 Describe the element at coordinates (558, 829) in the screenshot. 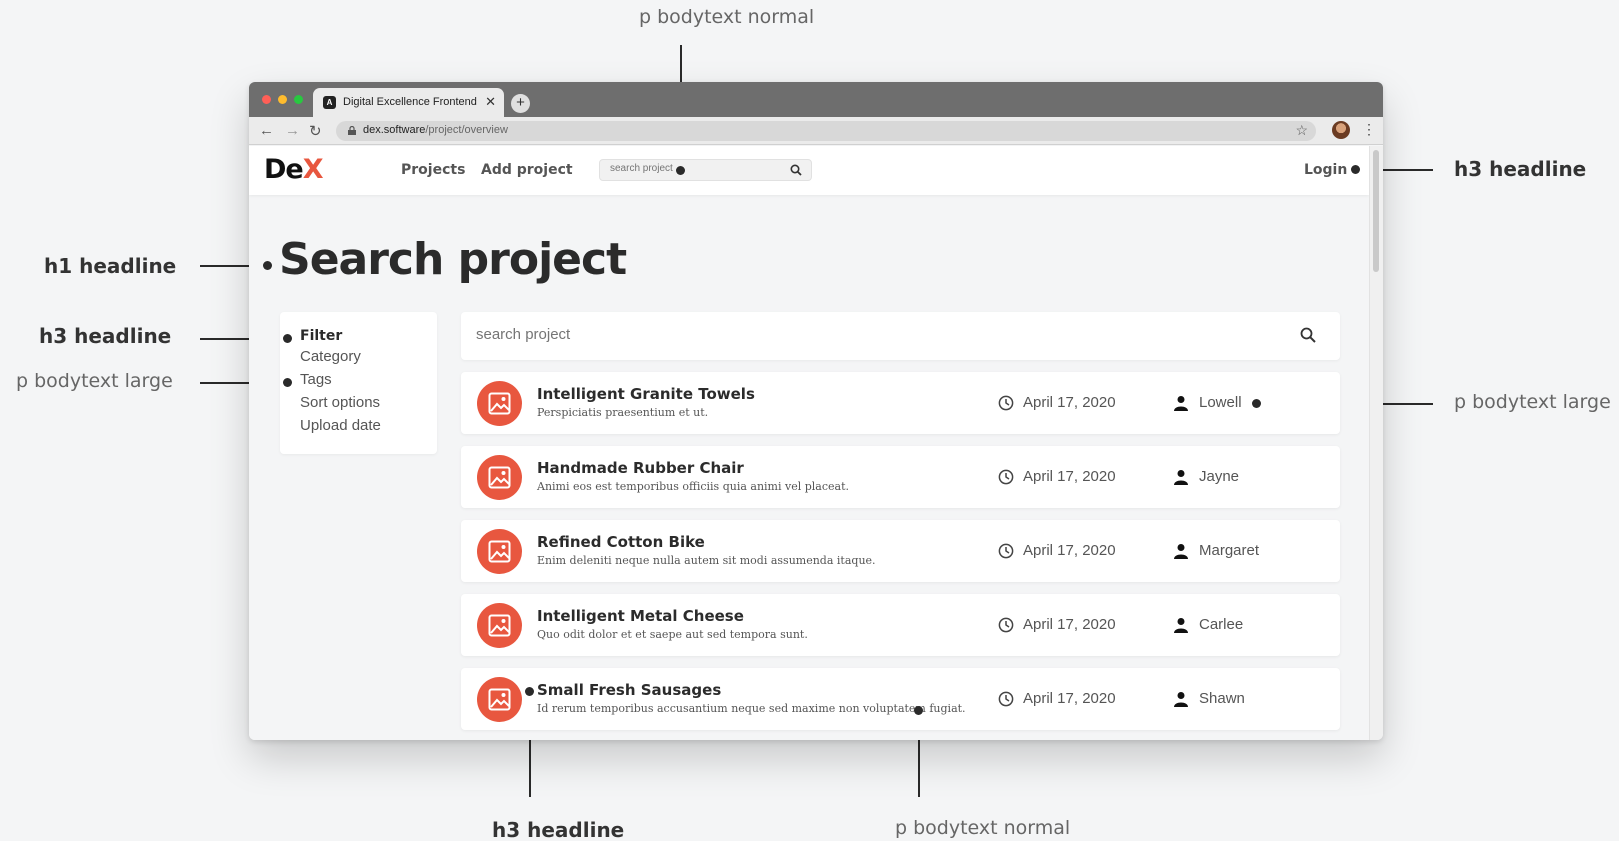

I see `annotation-bottom-h3: h3 headline` at that location.